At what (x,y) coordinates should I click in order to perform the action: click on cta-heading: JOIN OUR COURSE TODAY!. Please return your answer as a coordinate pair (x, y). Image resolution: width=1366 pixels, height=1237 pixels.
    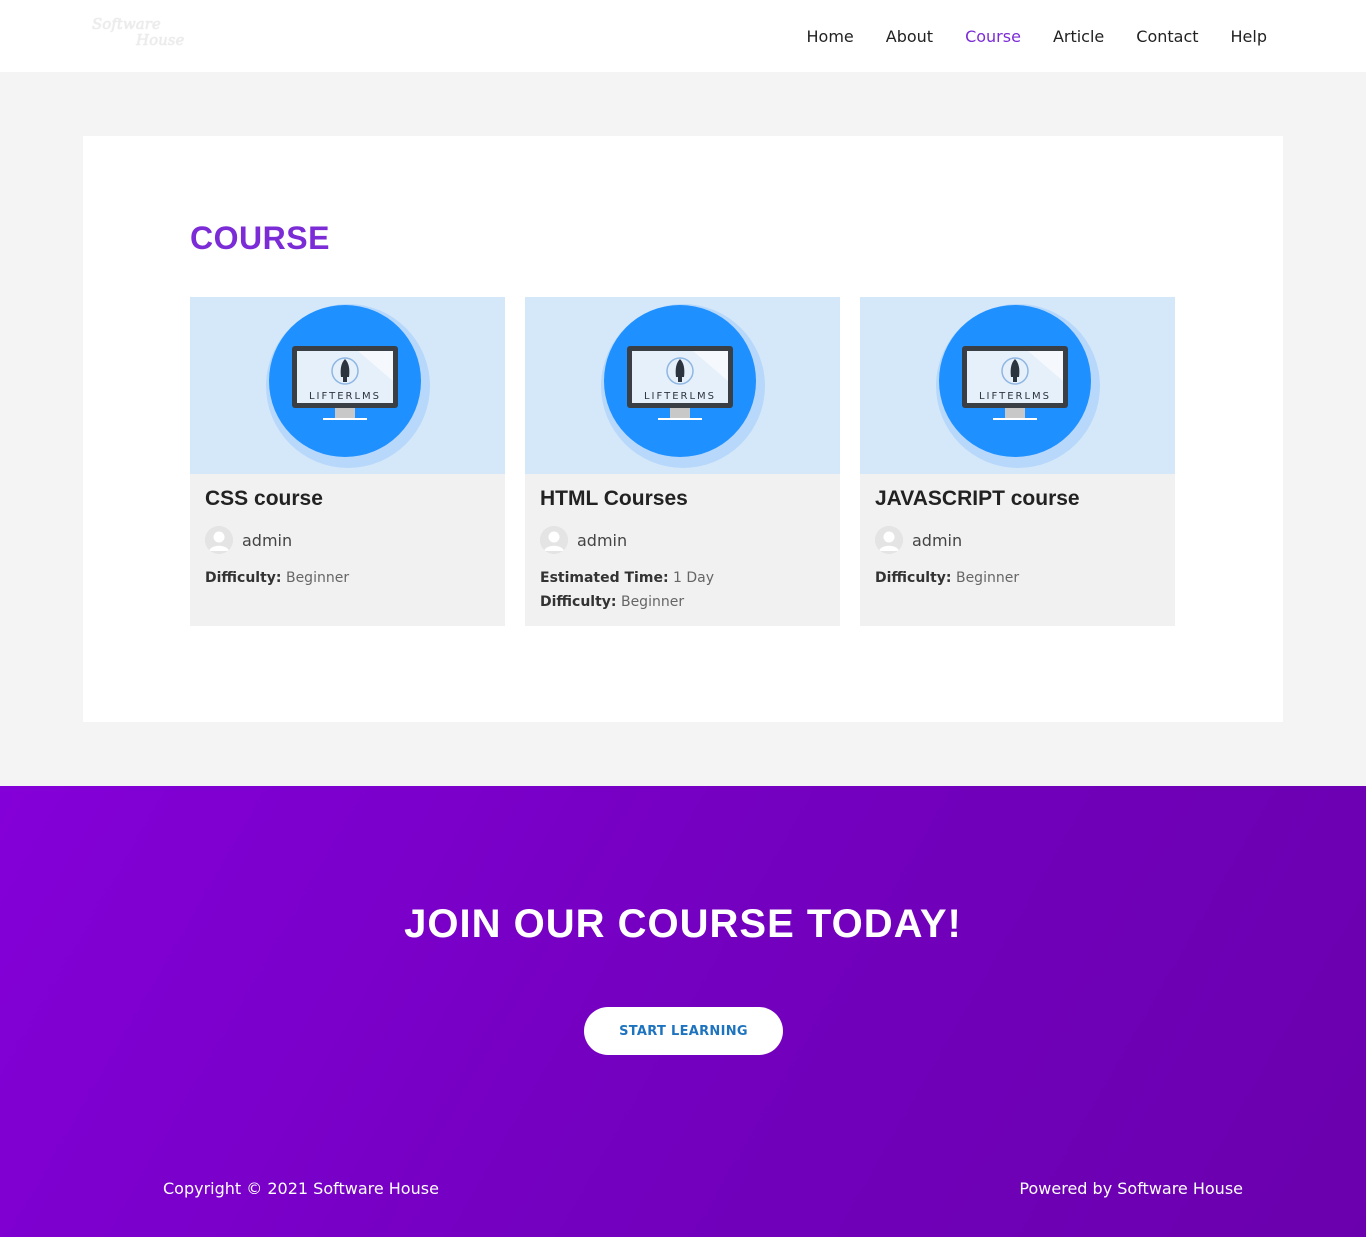
    Looking at the image, I should click on (683, 924).